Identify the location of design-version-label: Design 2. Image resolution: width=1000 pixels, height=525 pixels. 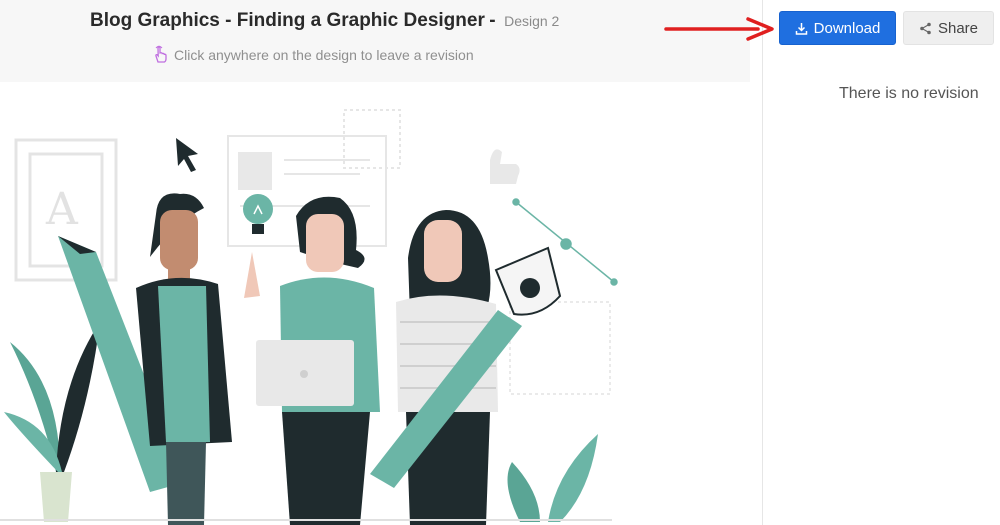
(532, 21).